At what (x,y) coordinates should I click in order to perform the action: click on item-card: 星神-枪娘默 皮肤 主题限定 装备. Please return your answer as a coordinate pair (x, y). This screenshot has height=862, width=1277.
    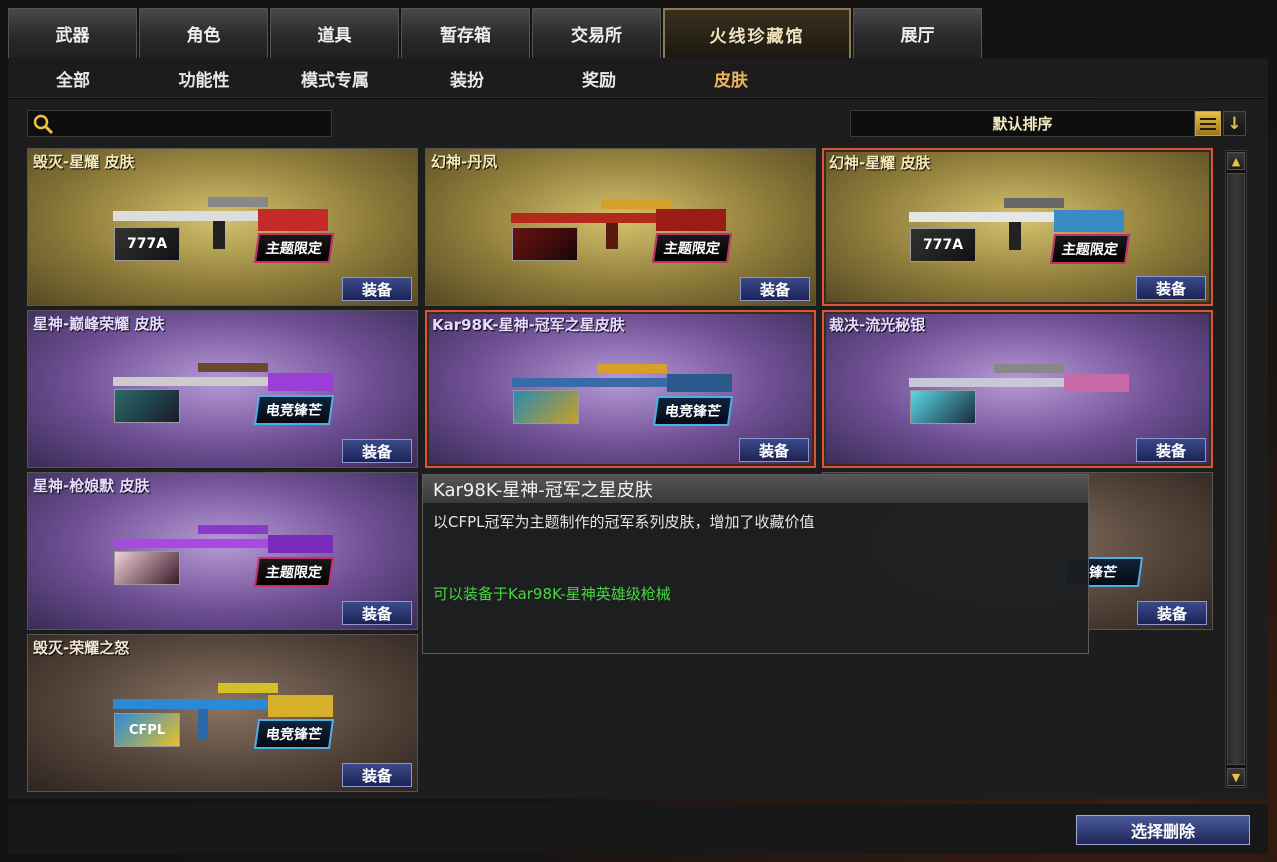
    Looking at the image, I should click on (222, 551).